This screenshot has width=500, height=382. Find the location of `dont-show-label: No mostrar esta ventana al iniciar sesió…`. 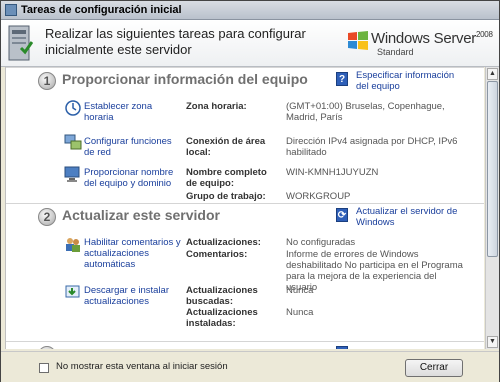

dont-show-label: No mostrar esta ventana al iniciar sesió… is located at coordinates (142, 366).